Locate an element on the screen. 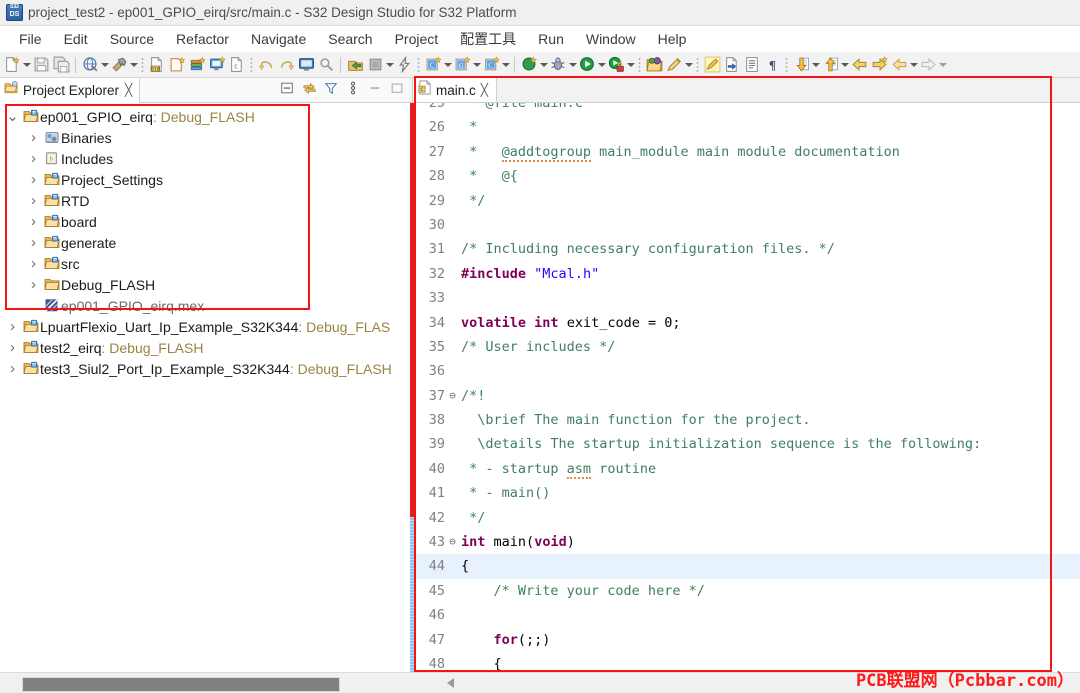 This screenshot has width=1080, height=693. next-annotation-icon is located at coordinates (801, 65).